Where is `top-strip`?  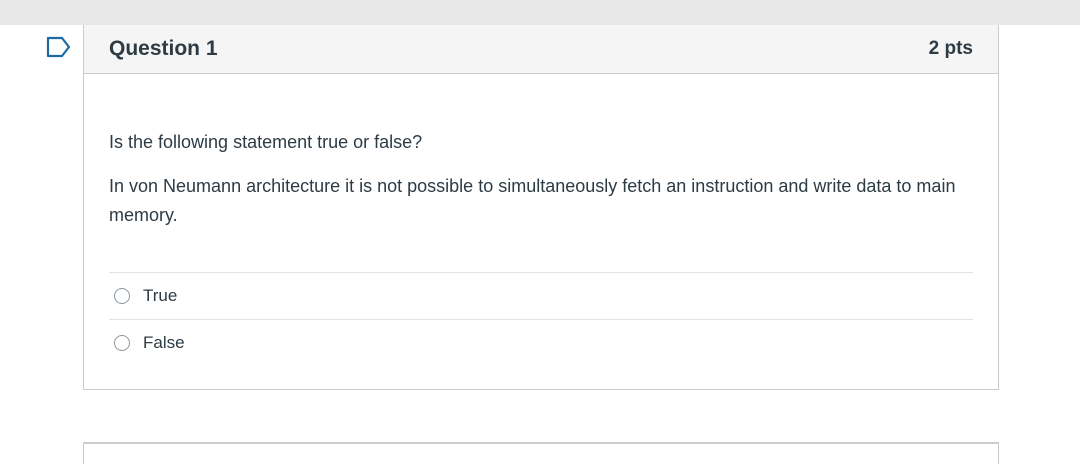
top-strip is located at coordinates (540, 12).